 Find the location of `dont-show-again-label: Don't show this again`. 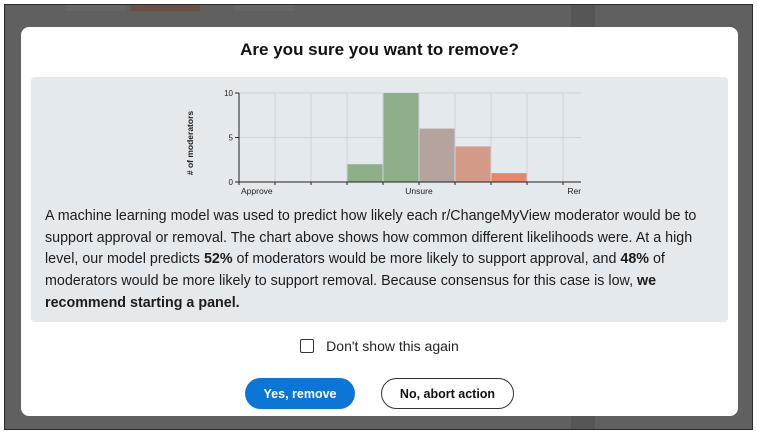

dont-show-again-label: Don't show this again is located at coordinates (392, 346).